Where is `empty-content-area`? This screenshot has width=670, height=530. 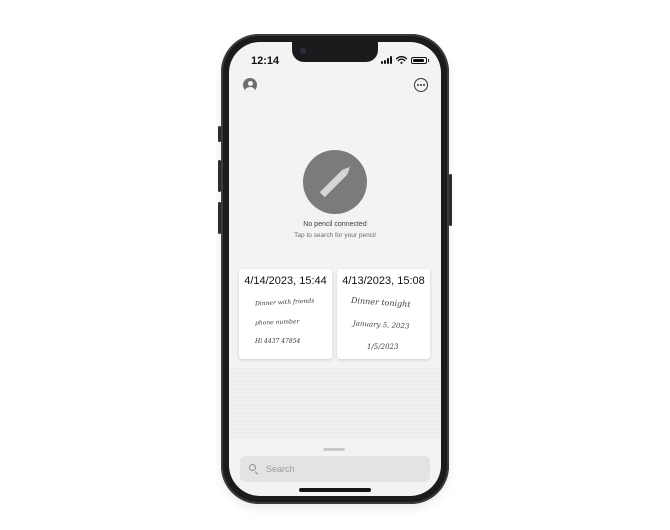 empty-content-area is located at coordinates (335, 403).